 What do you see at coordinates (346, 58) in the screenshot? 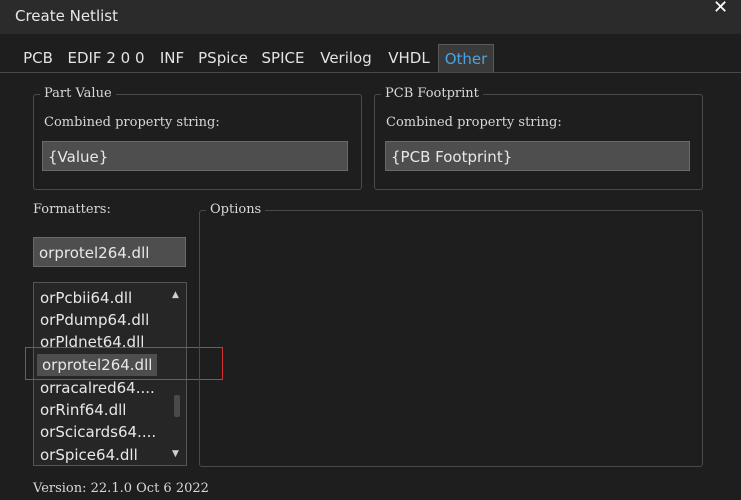
I see `tab-verilog: Verilog` at bounding box center [346, 58].